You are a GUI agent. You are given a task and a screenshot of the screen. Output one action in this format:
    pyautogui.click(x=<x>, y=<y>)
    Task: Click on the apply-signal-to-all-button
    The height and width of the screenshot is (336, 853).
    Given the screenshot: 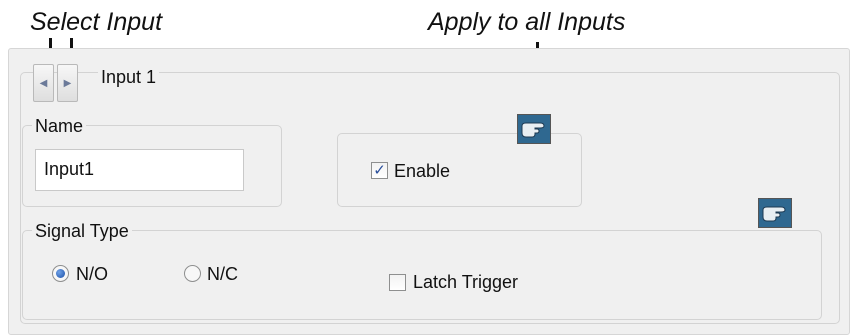 What is the action you would take?
    pyautogui.click(x=775, y=213)
    